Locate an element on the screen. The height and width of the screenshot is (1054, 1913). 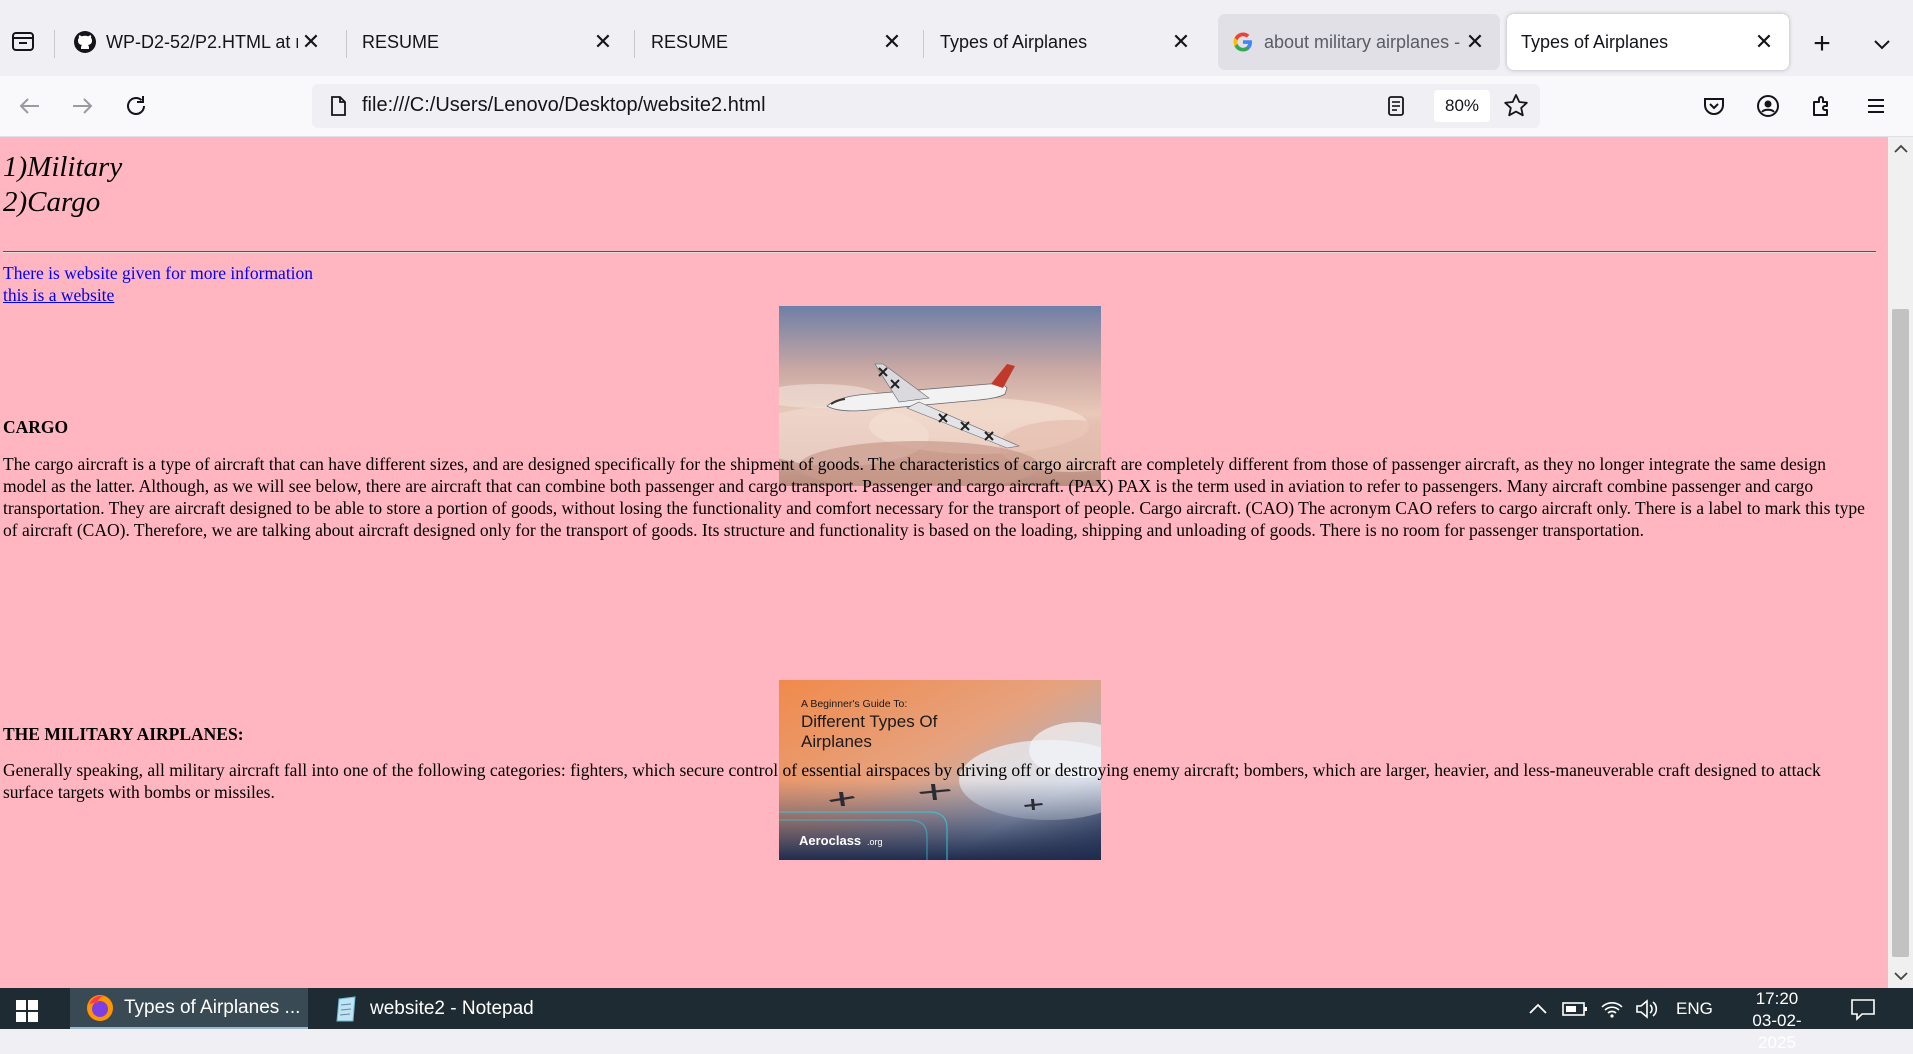
bookmark-star-icon is located at coordinates (1516, 106).